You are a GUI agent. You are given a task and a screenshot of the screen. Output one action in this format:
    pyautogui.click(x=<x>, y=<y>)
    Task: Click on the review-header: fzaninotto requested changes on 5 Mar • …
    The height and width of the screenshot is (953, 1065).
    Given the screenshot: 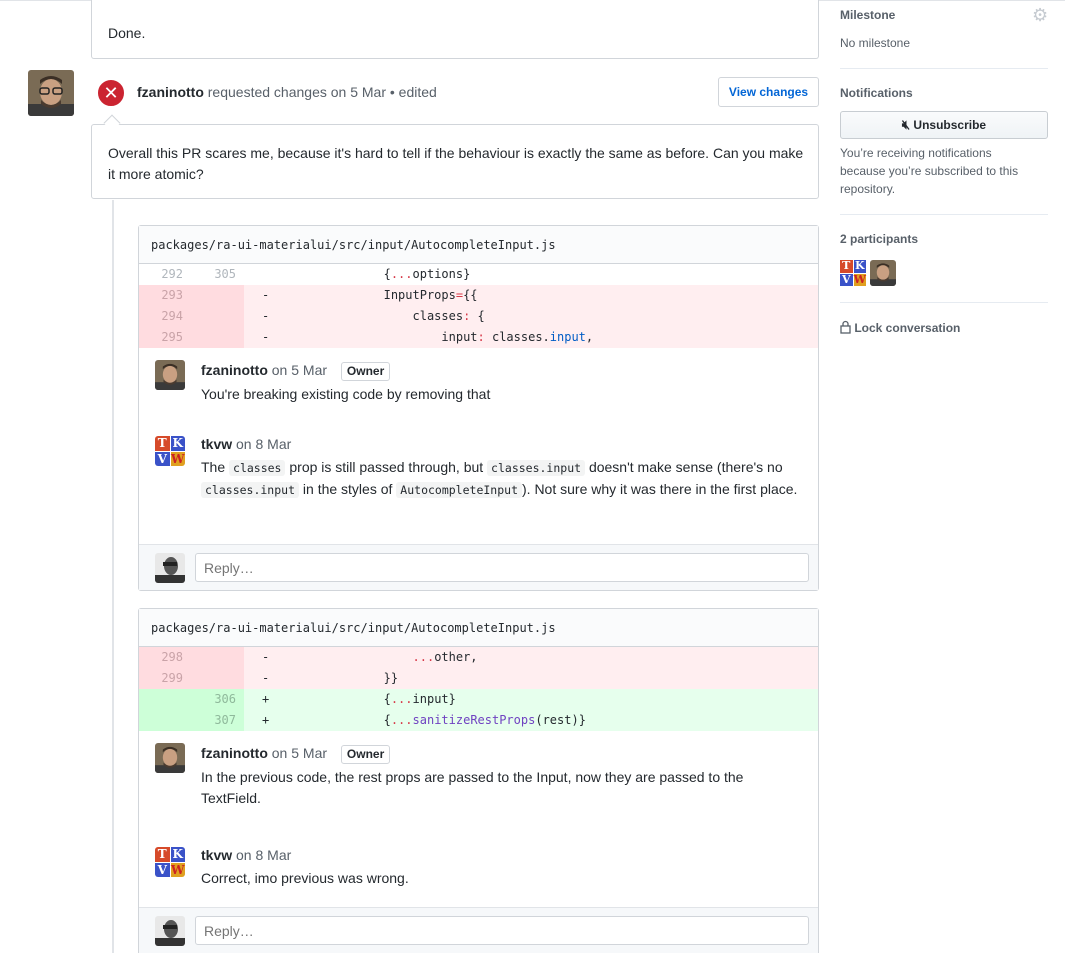 What is the action you would take?
    pyautogui.click(x=287, y=92)
    